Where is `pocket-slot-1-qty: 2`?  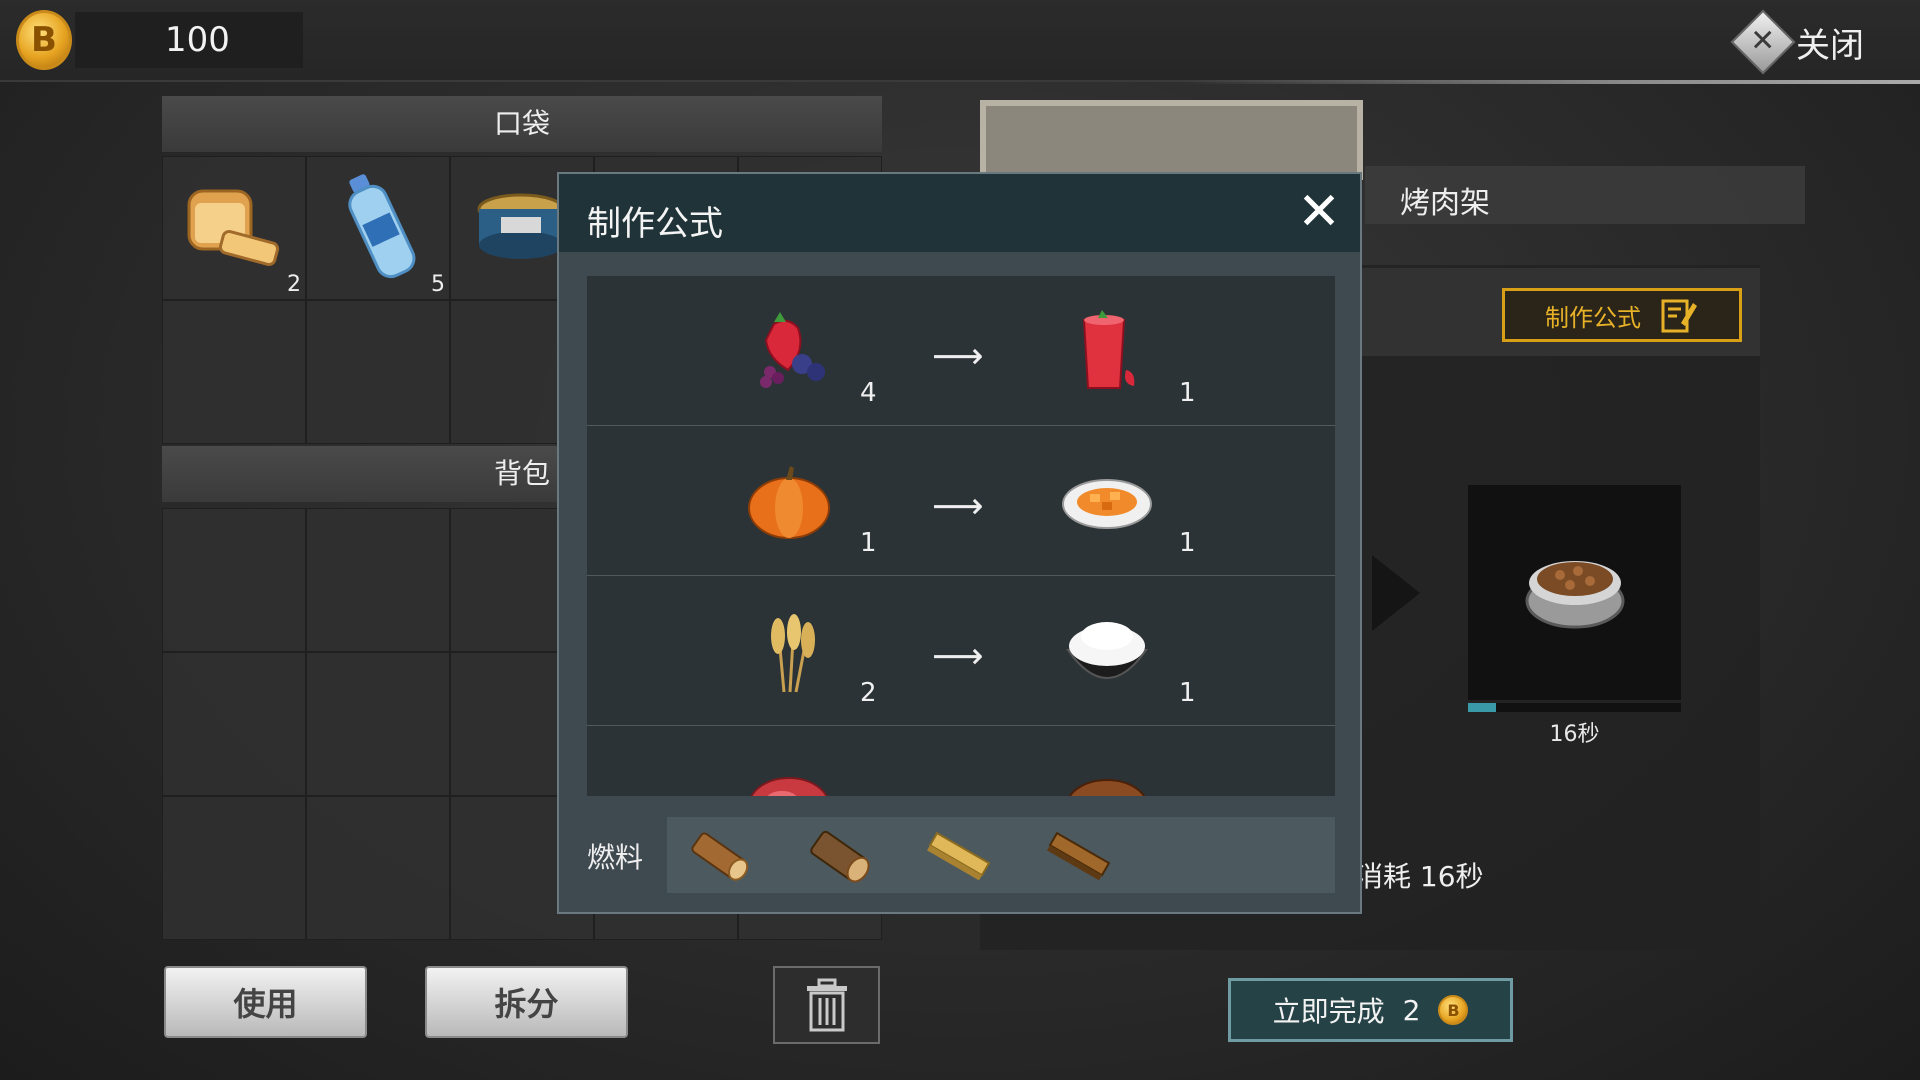 pocket-slot-1-qty: 2 is located at coordinates (294, 284).